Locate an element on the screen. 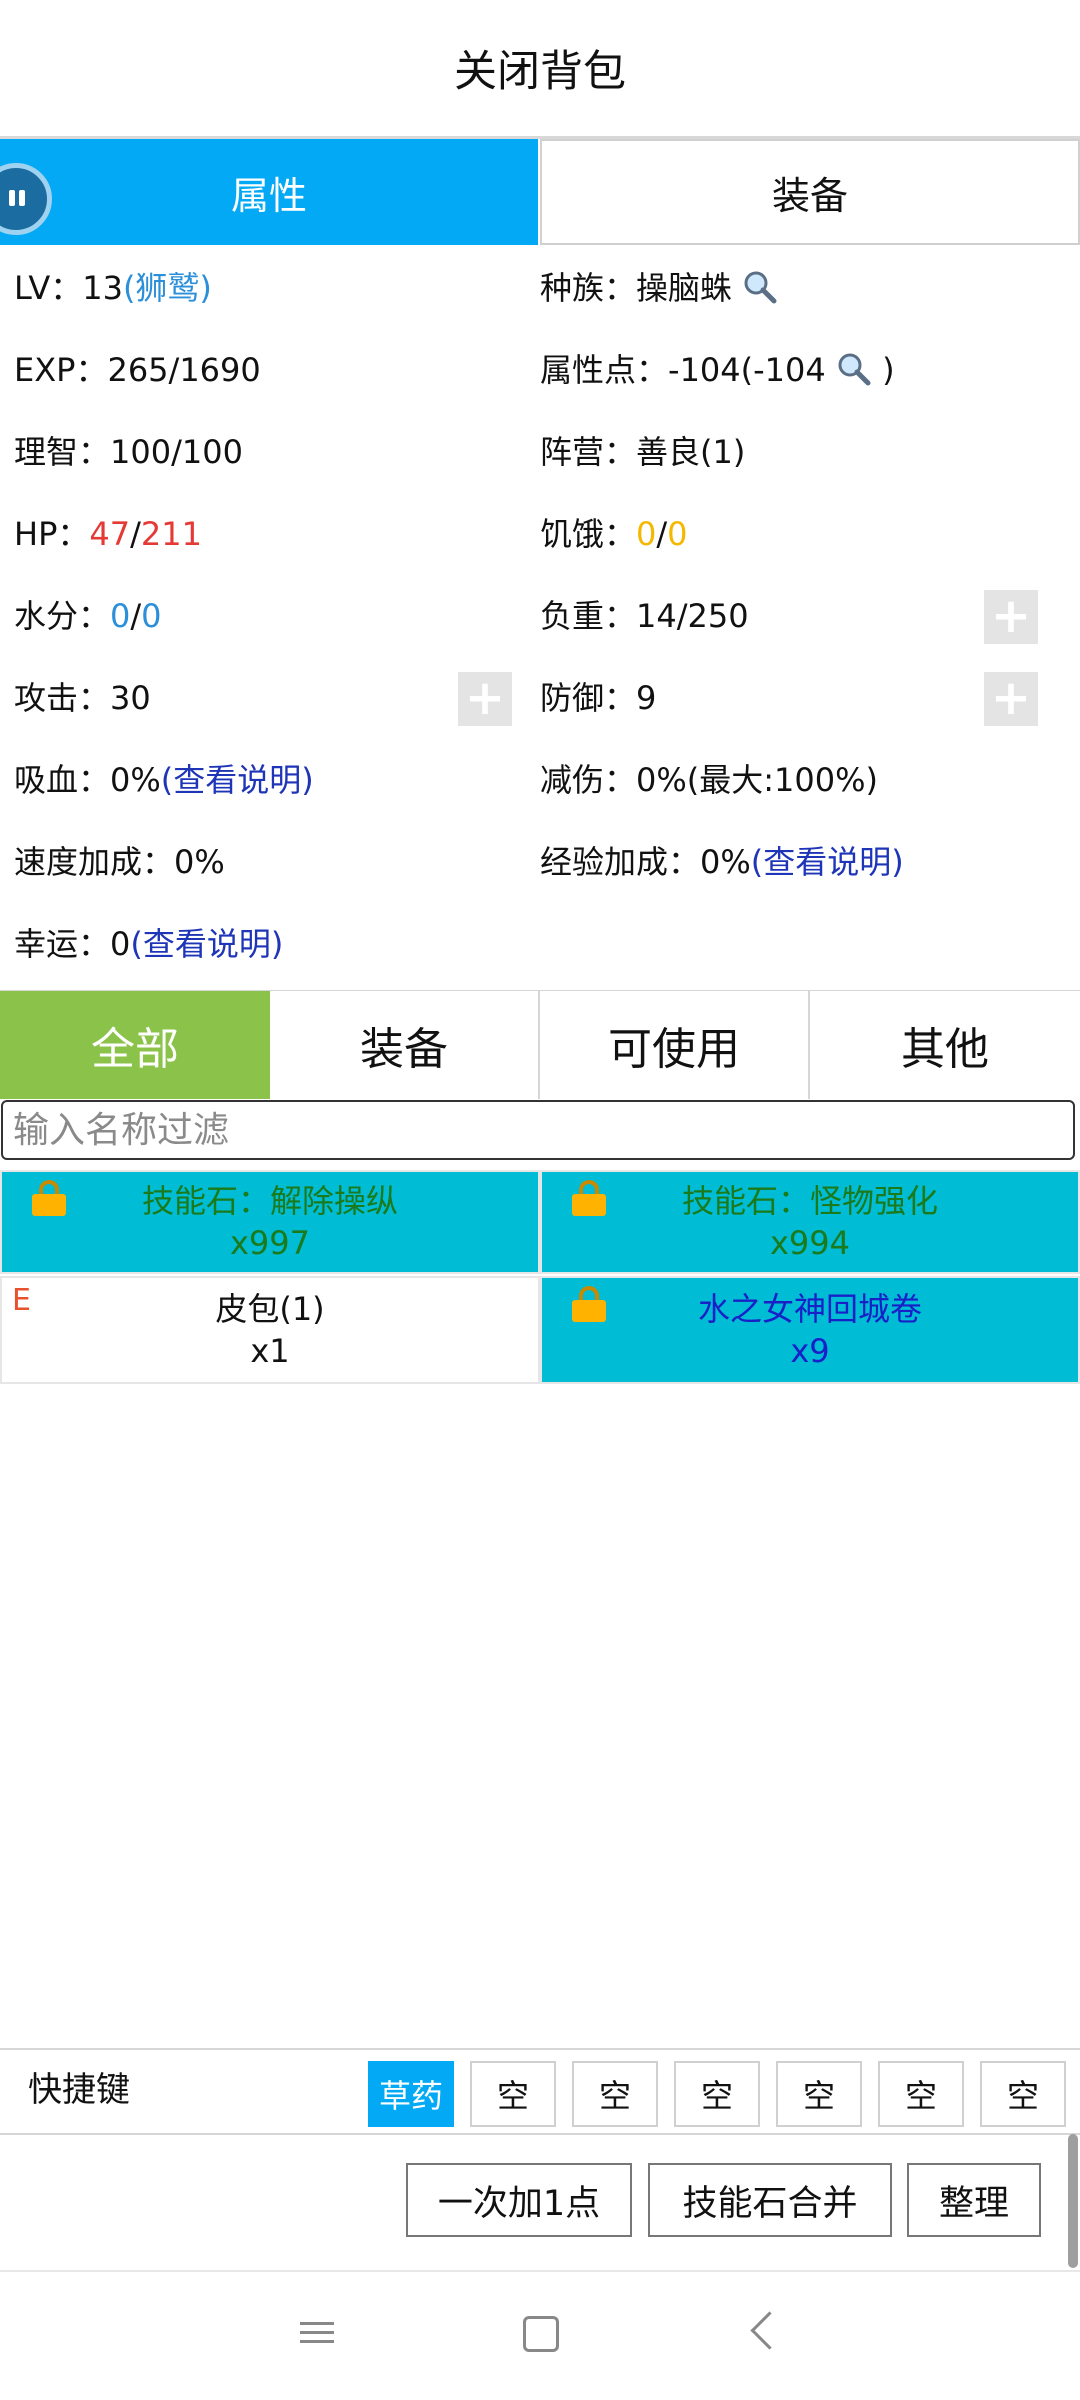 The image size is (1080, 2400). menu-icon is located at coordinates (317, 2333).